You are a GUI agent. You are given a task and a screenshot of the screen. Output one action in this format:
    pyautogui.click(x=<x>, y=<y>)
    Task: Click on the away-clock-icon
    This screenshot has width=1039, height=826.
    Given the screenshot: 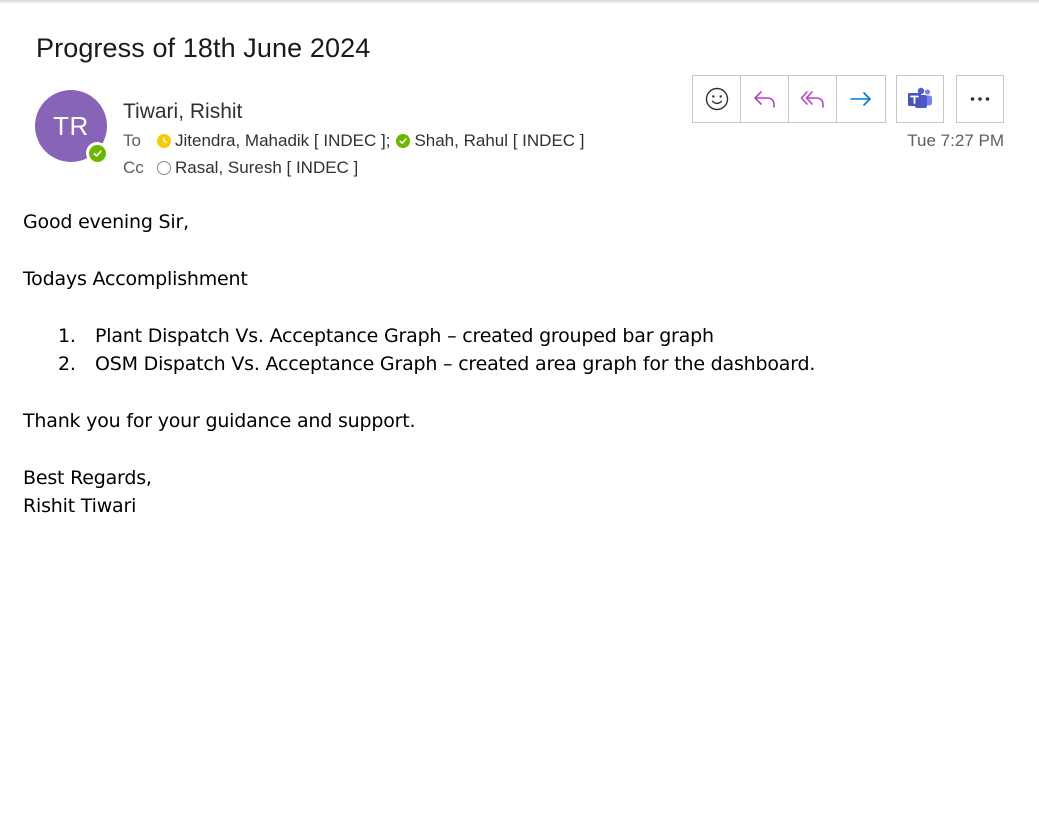 What is the action you would take?
    pyautogui.click(x=164, y=141)
    